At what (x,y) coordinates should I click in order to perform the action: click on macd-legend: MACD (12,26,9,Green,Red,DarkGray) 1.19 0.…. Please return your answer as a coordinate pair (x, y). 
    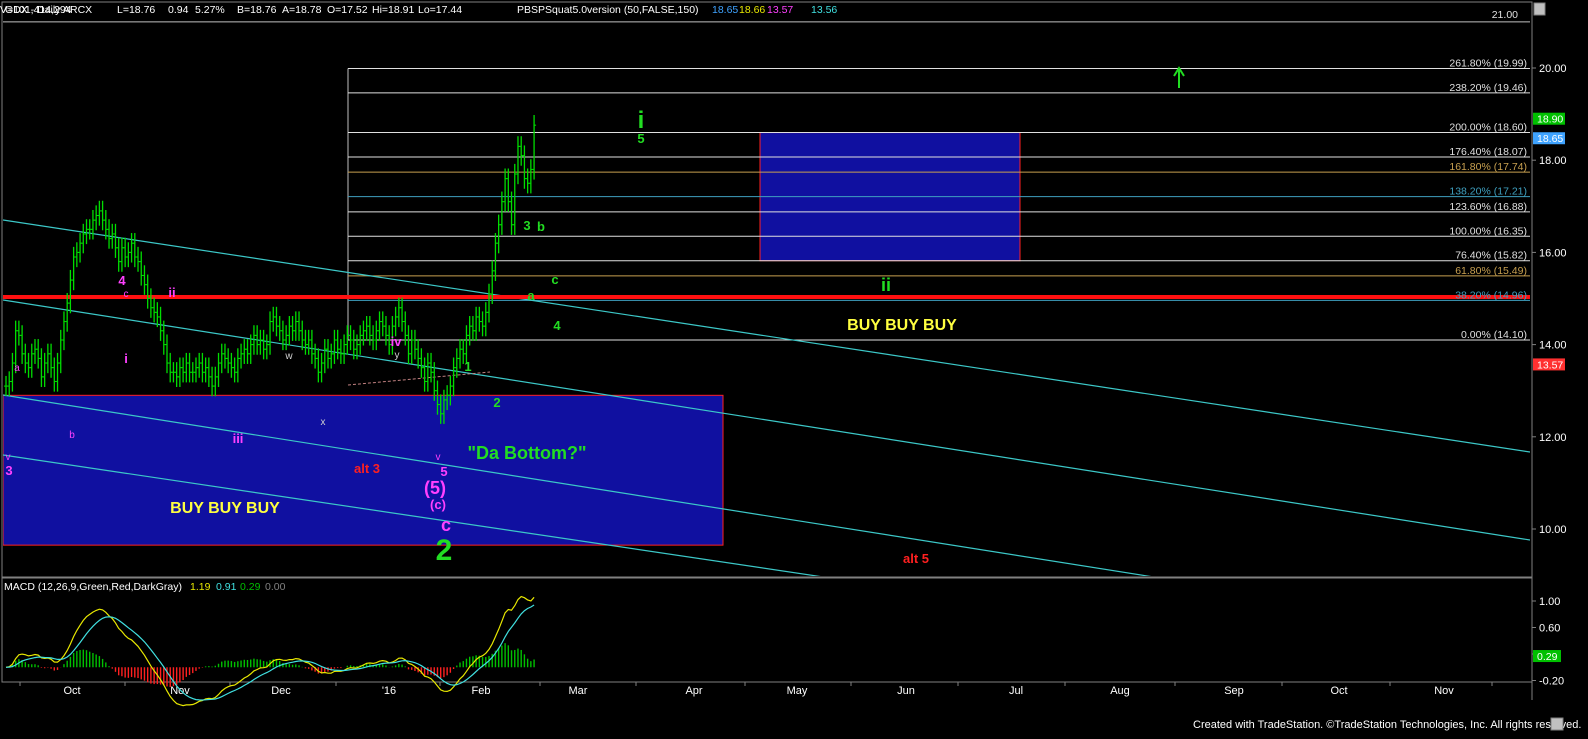
    Looking at the image, I should click on (145, 587).